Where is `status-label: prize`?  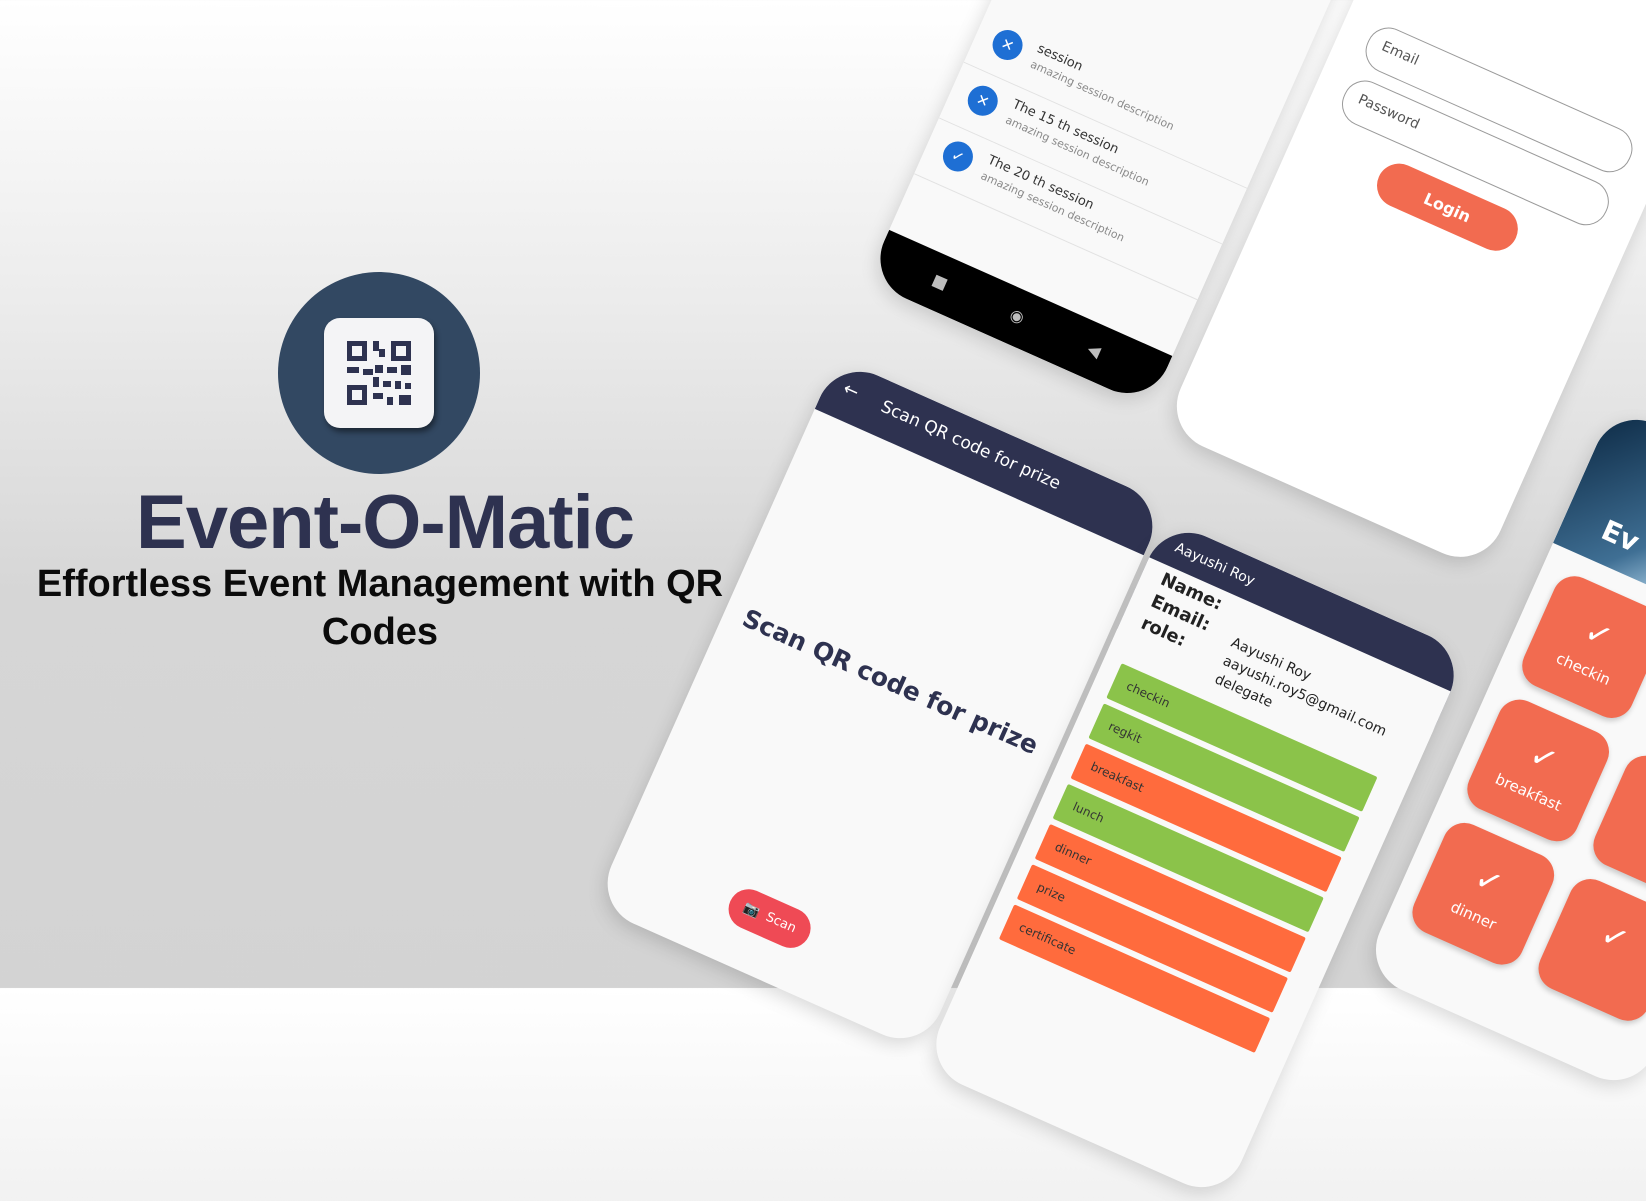 status-label: prize is located at coordinates (1051, 892).